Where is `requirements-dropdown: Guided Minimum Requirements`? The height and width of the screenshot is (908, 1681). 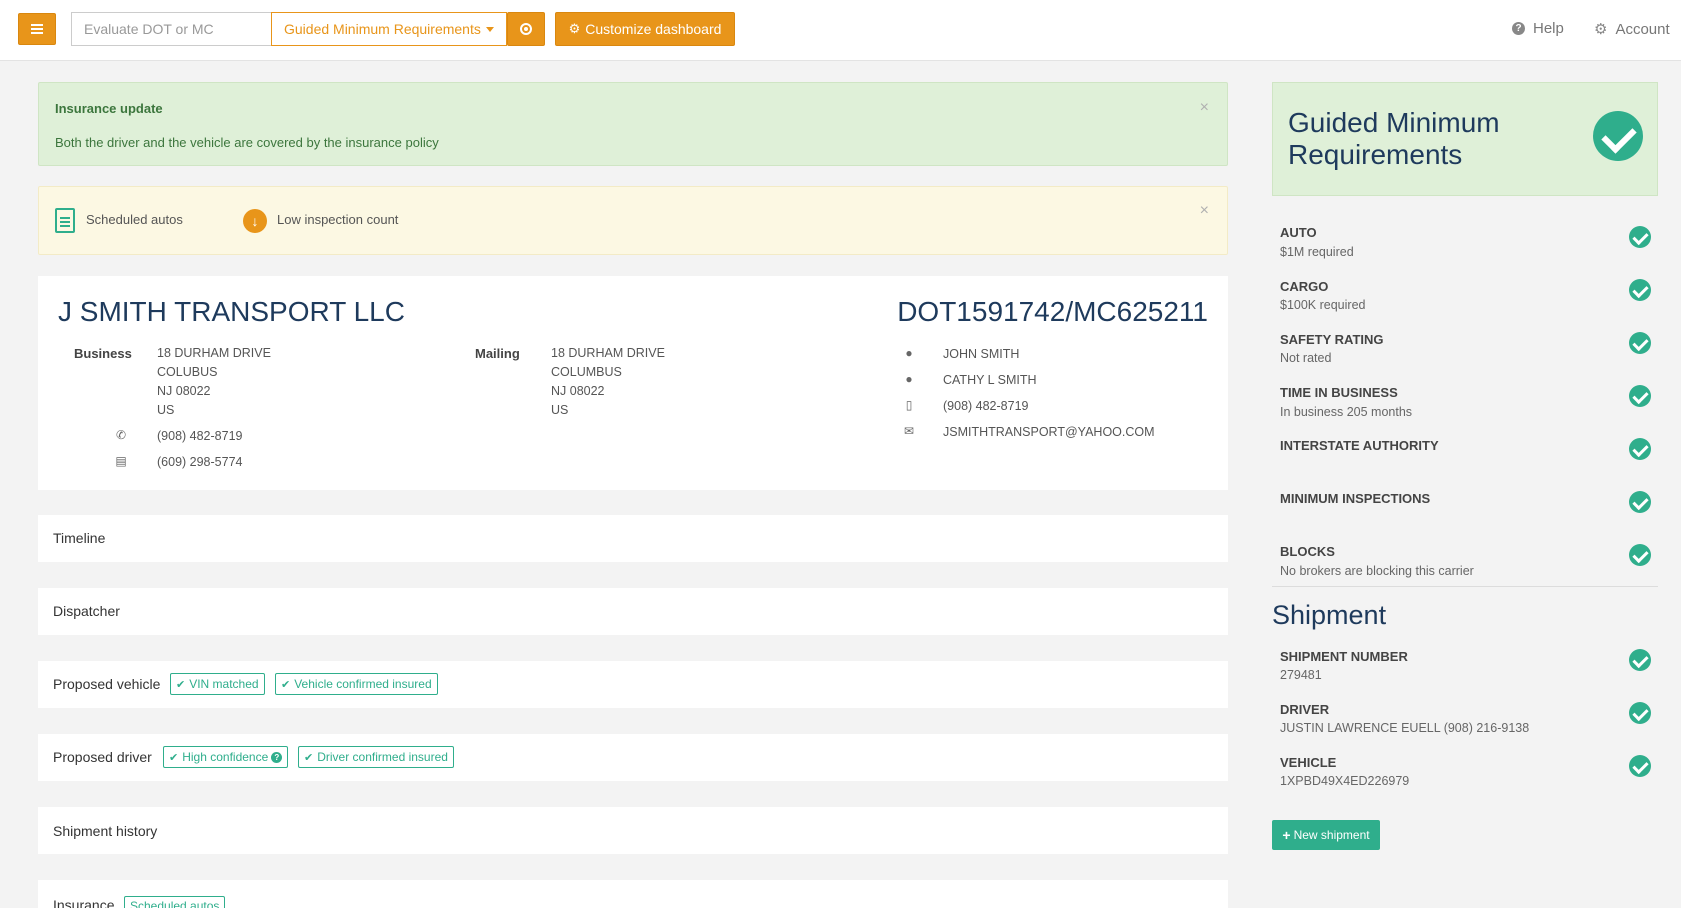
requirements-dropdown: Guided Minimum Requirements is located at coordinates (389, 29).